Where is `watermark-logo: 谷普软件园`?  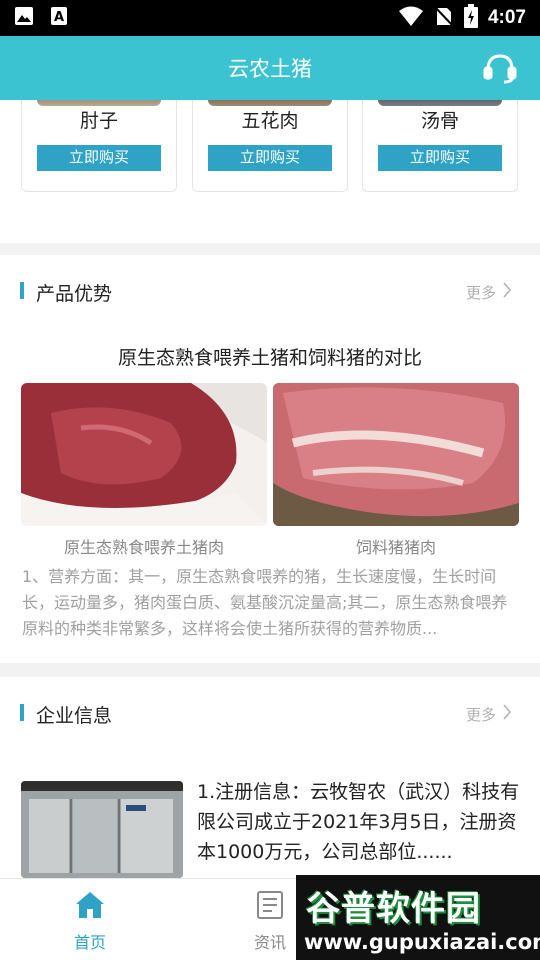
watermark-logo: 谷普软件园 is located at coordinates (393, 909).